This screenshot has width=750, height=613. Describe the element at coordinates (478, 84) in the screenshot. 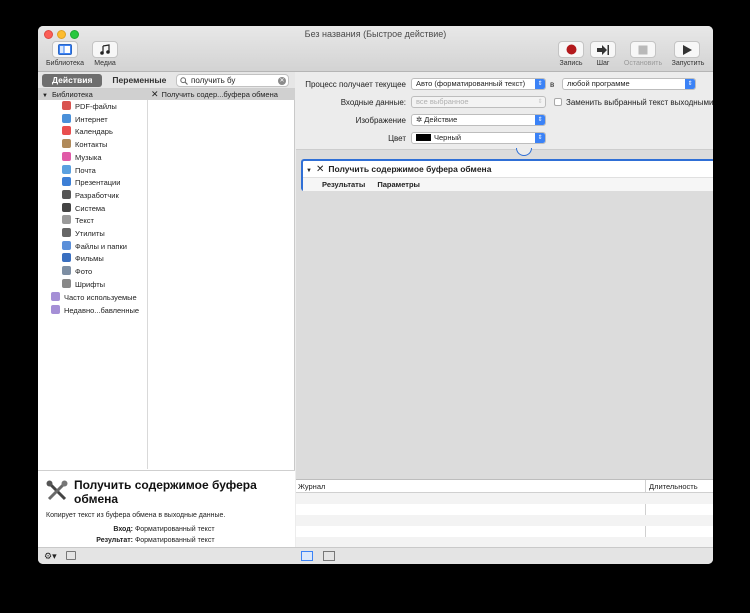

I see `receives-popup: Авто (форматированный текст) ⇕` at that location.